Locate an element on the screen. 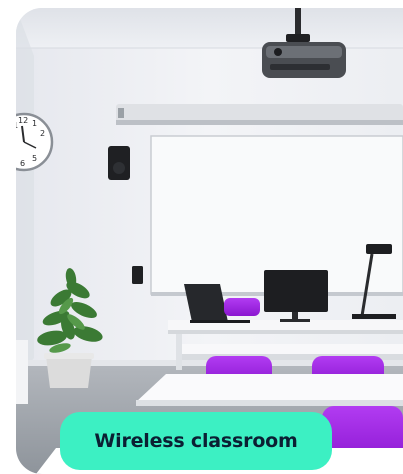 Image resolution: width=403 pixels, height=474 pixels. light-switch is located at coordinates (137, 275).